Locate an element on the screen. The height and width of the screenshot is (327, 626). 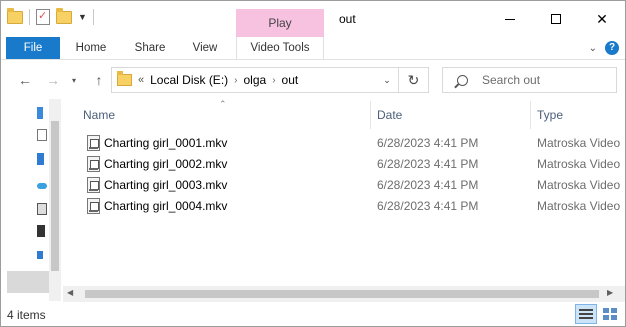
quick-access-toolbar: ▼ is located at coordinates (50, 16).